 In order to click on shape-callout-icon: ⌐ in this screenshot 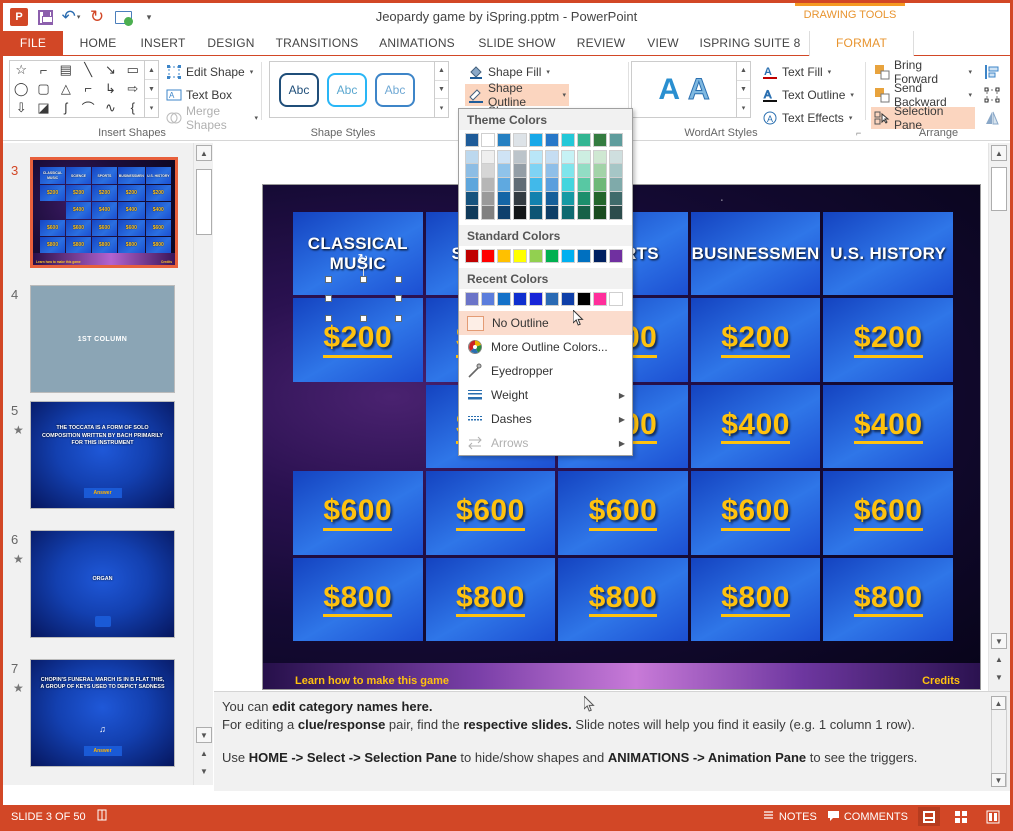, I will do `click(43, 70)`.